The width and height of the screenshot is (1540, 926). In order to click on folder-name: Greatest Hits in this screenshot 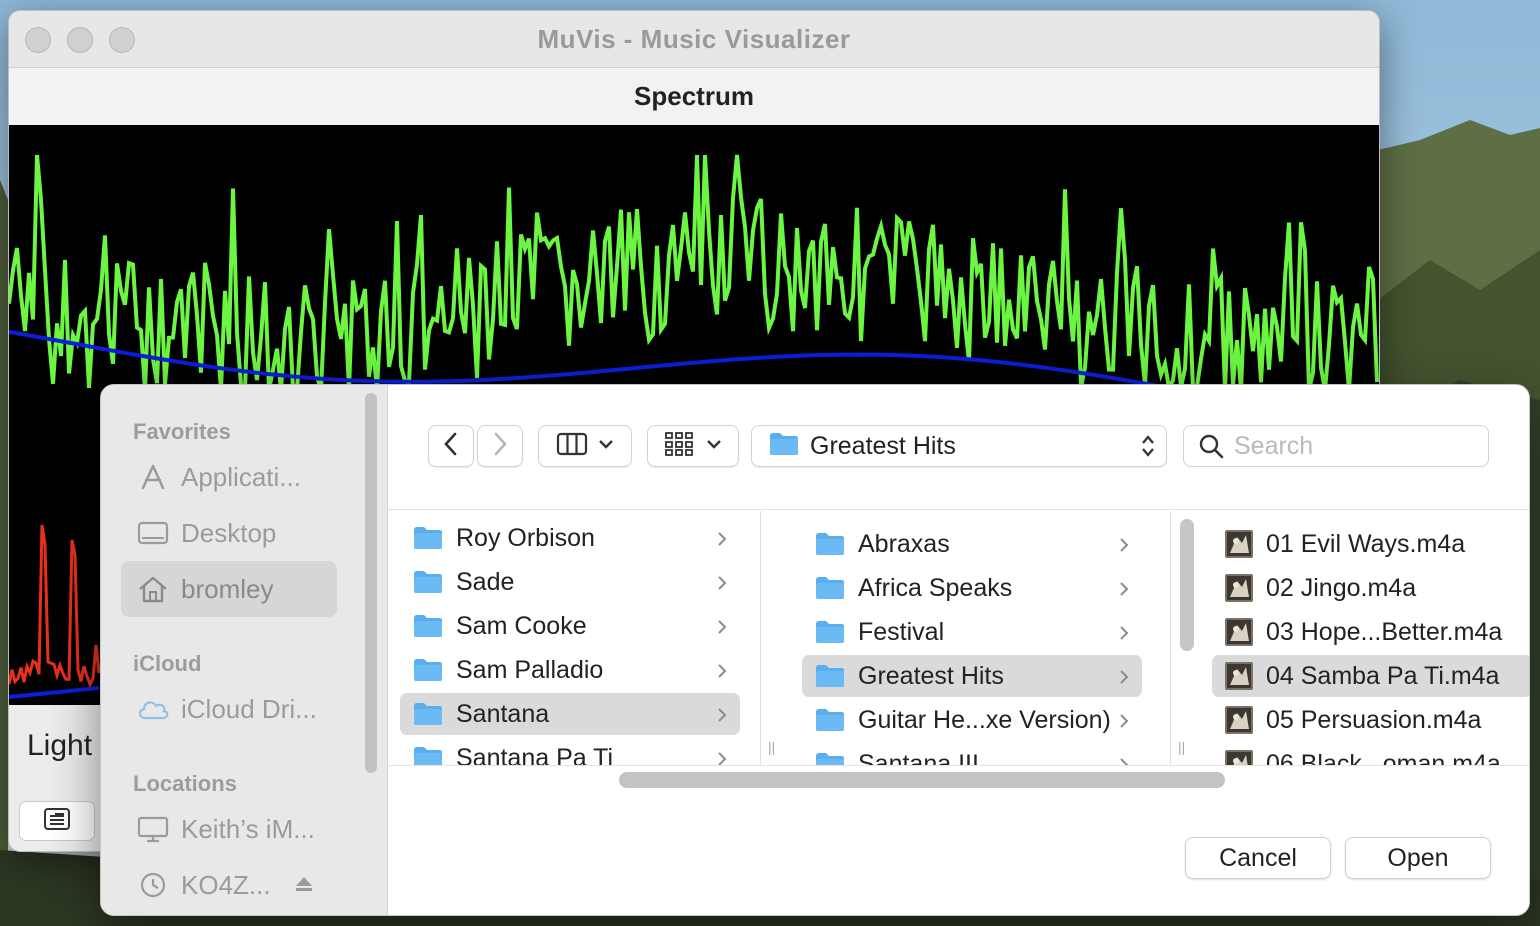, I will do `click(931, 675)`.